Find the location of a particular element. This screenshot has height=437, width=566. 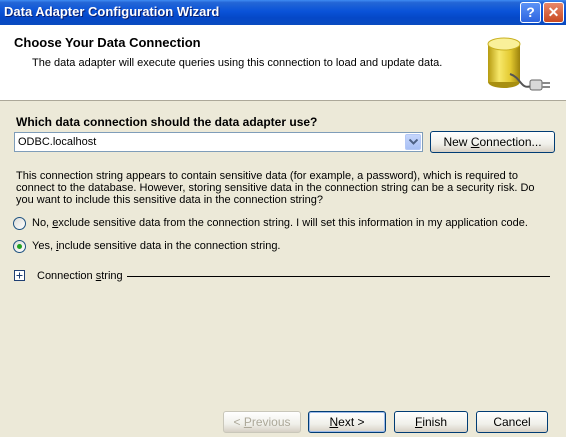

database-connection-icon is located at coordinates (518, 64).